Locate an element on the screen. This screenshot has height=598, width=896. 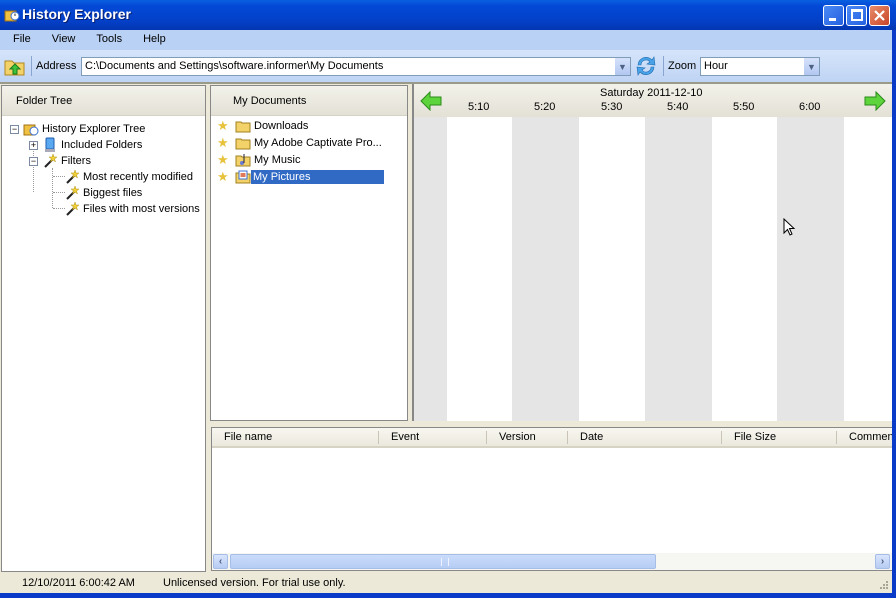
timeline-date: Saturday 2011-12-10 is located at coordinates (651, 93).